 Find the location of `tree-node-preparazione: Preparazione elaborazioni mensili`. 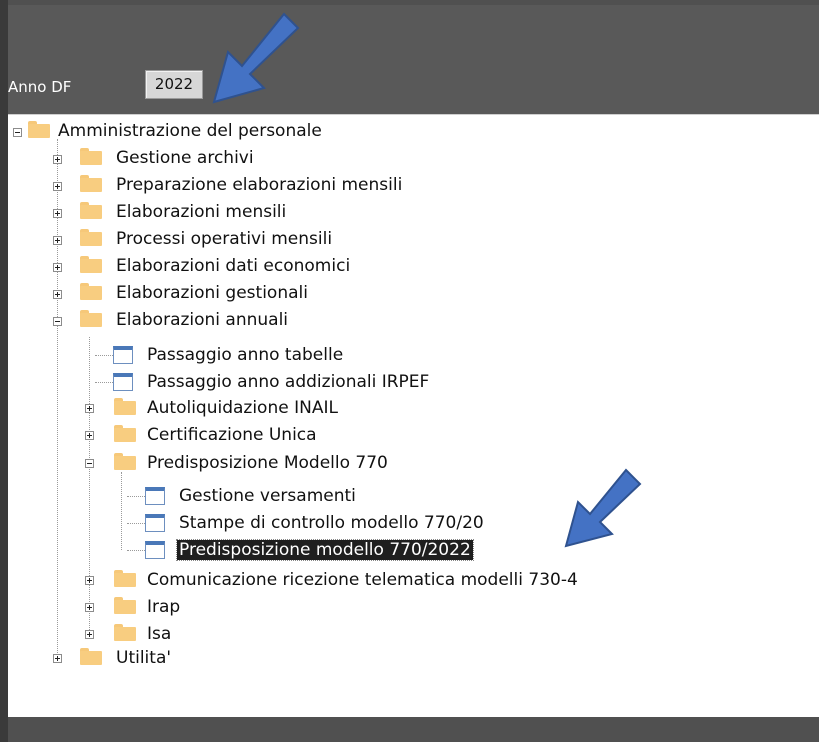

tree-node-preparazione: Preparazione elaborazioni mensili is located at coordinates (259, 185).